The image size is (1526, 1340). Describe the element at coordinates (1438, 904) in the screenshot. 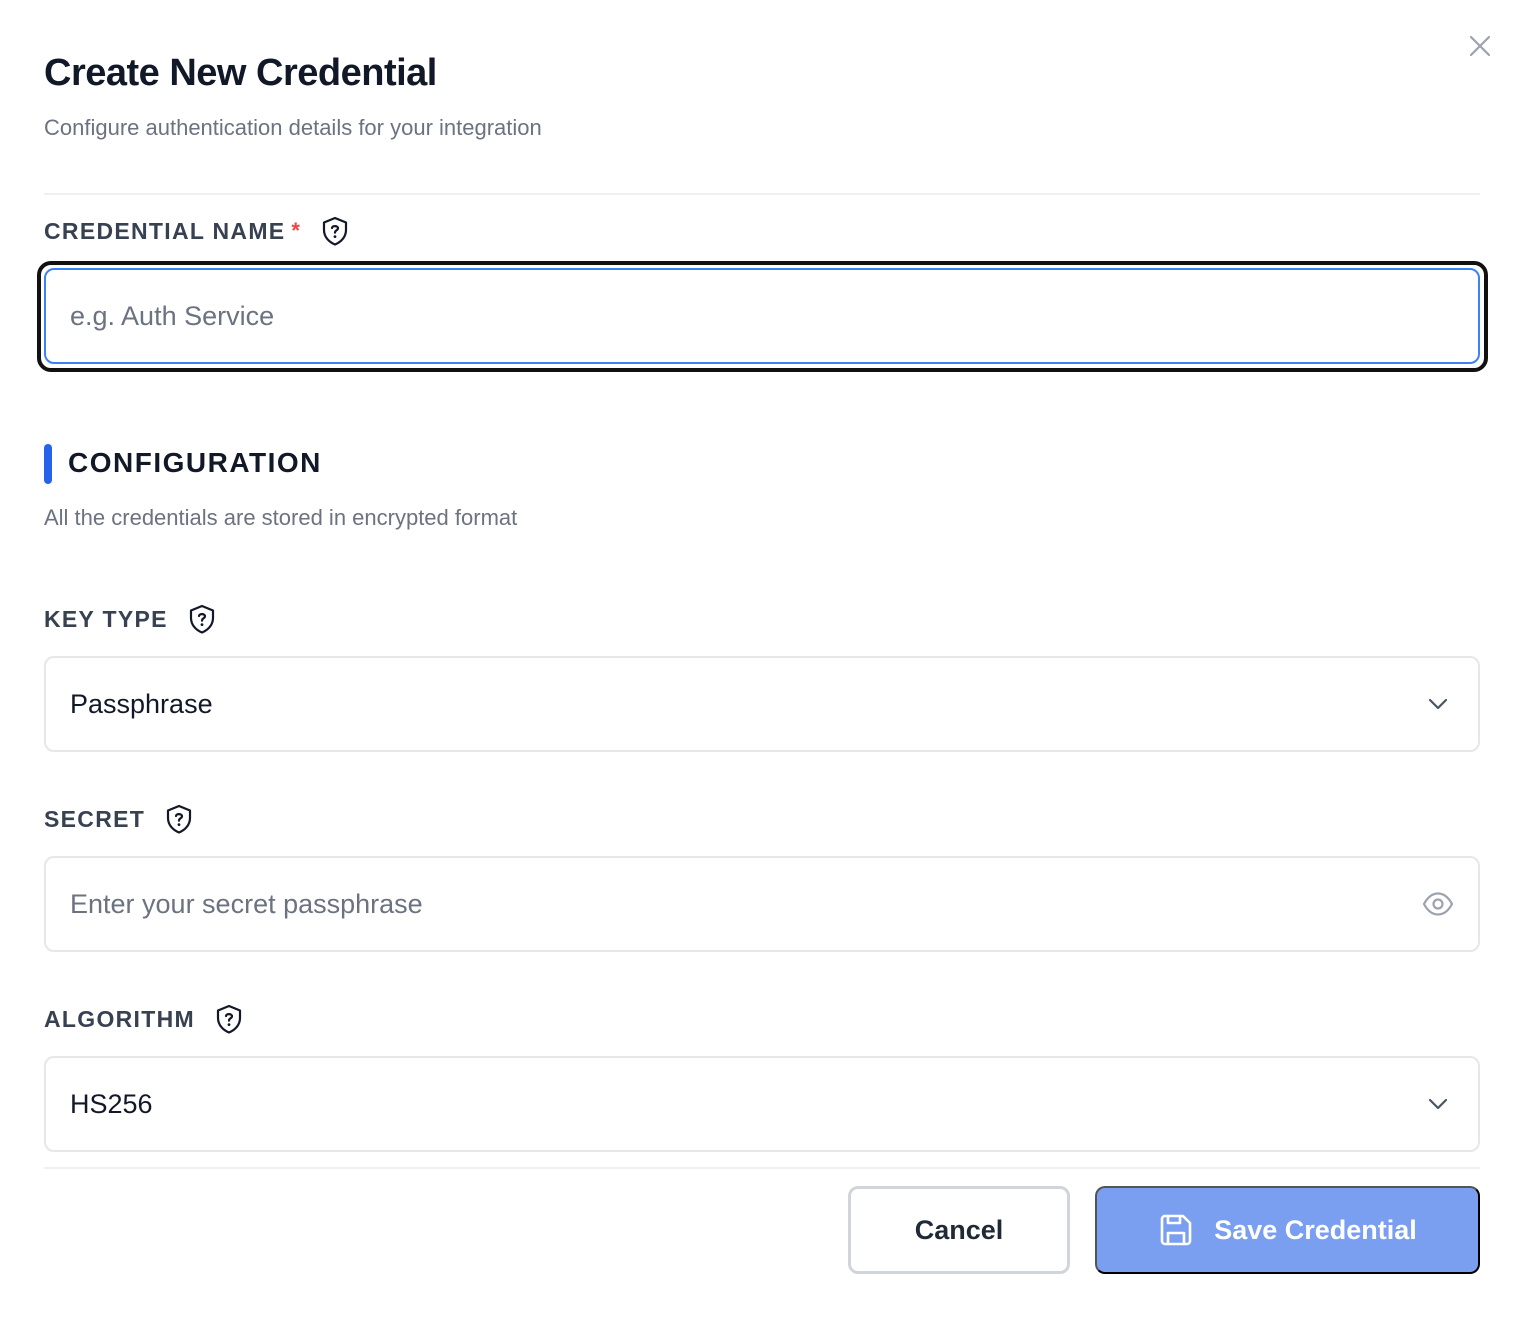

I see `eye-icon` at that location.